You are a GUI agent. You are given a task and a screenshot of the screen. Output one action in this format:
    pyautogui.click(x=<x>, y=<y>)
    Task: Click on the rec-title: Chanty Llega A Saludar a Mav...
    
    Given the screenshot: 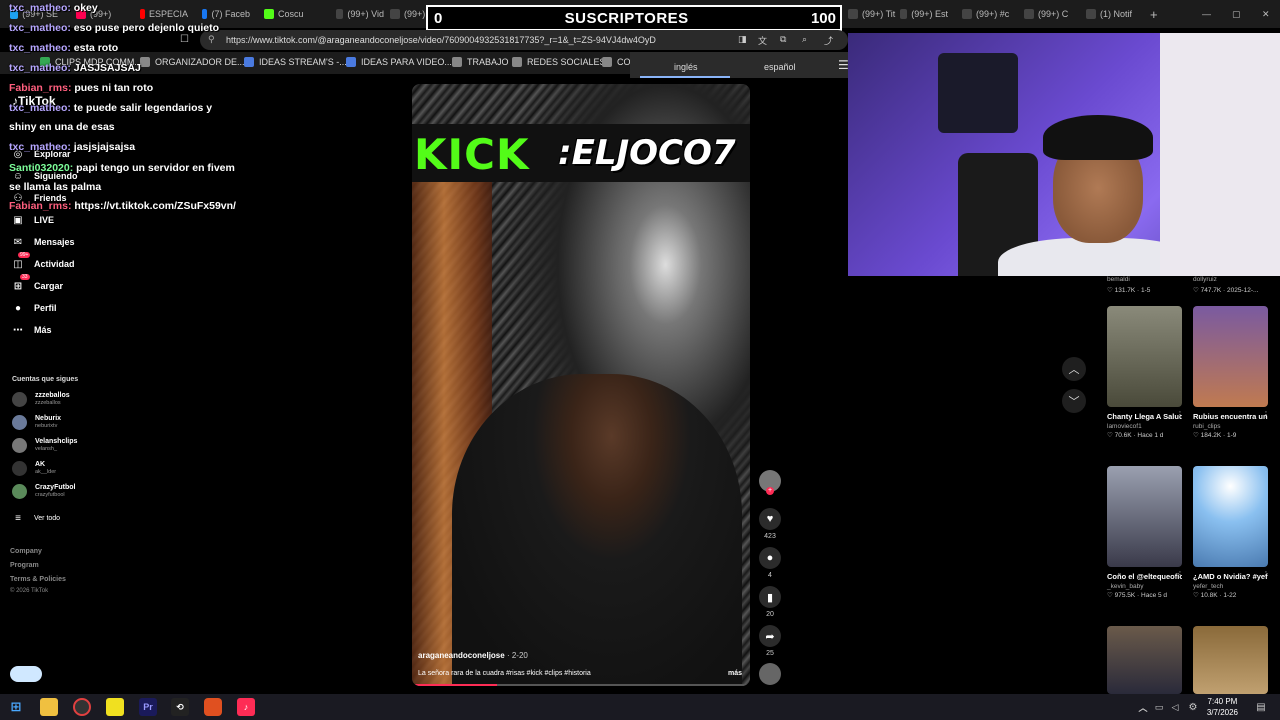 What is the action you would take?
    pyautogui.click(x=1144, y=416)
    